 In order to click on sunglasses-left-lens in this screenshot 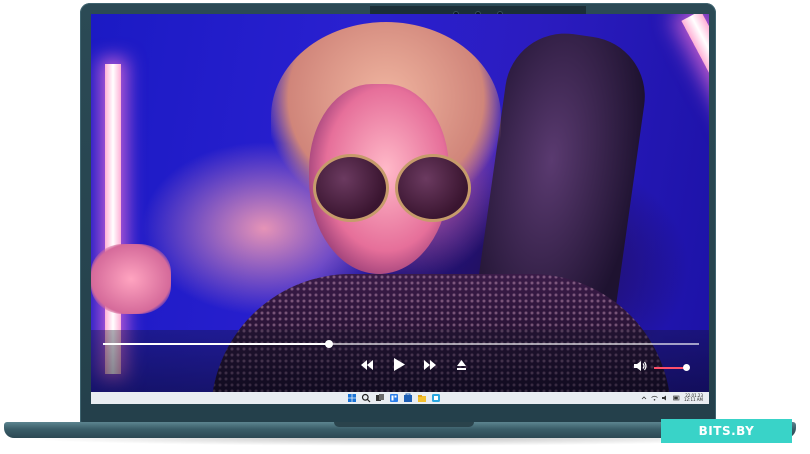, I will do `click(351, 188)`.